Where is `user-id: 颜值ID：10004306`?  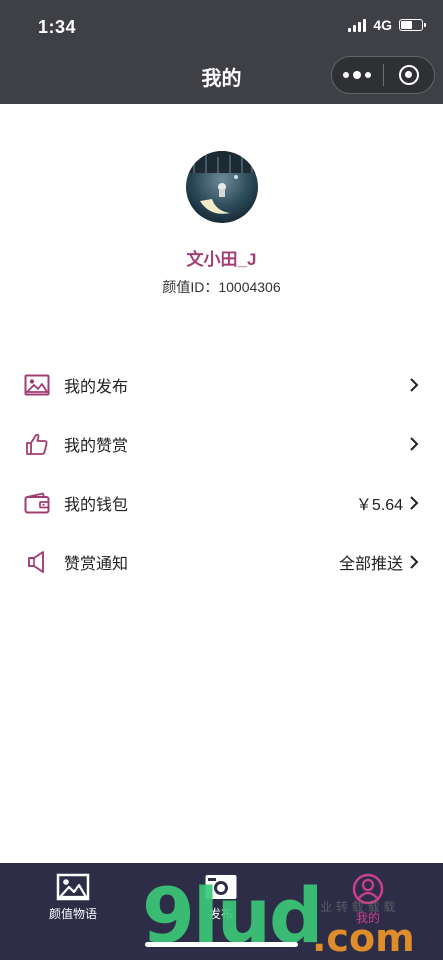 user-id: 颜值ID：10004306 is located at coordinates (221, 287).